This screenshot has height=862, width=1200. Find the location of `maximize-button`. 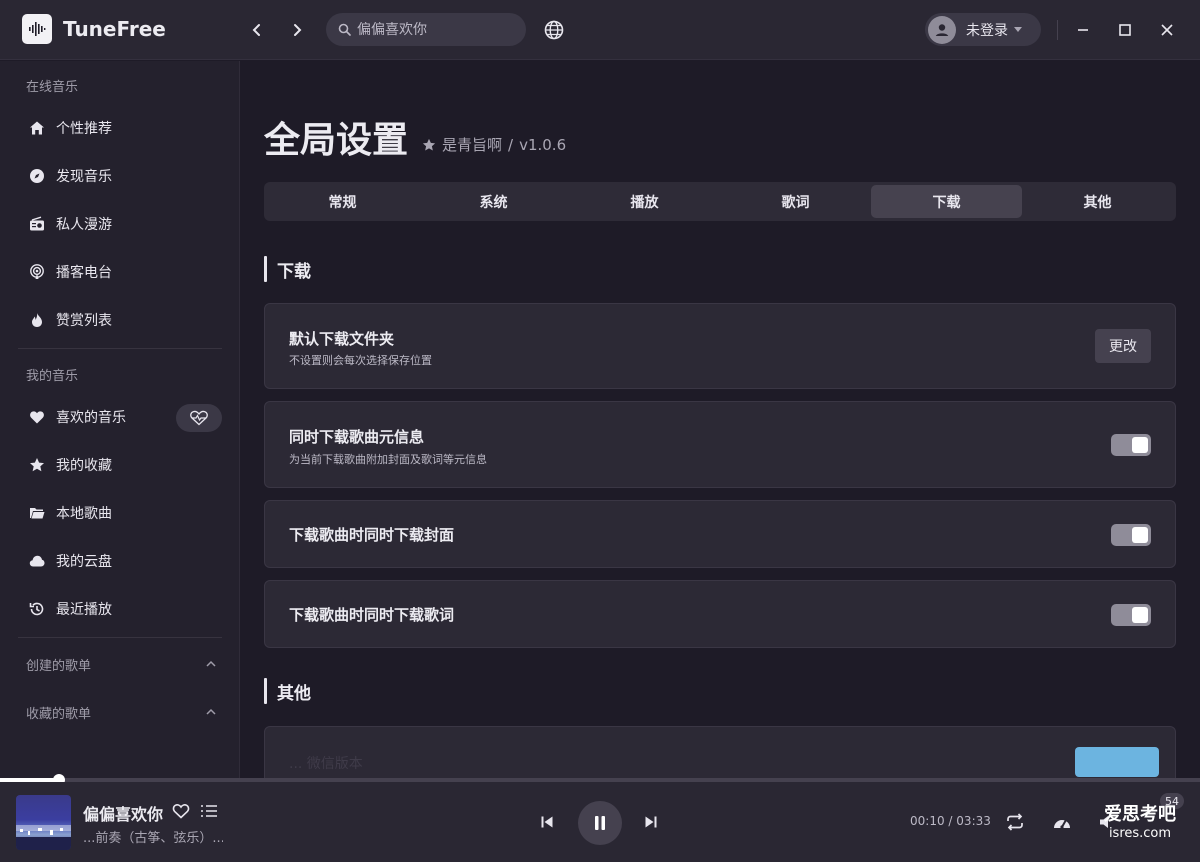

maximize-button is located at coordinates (1125, 30).